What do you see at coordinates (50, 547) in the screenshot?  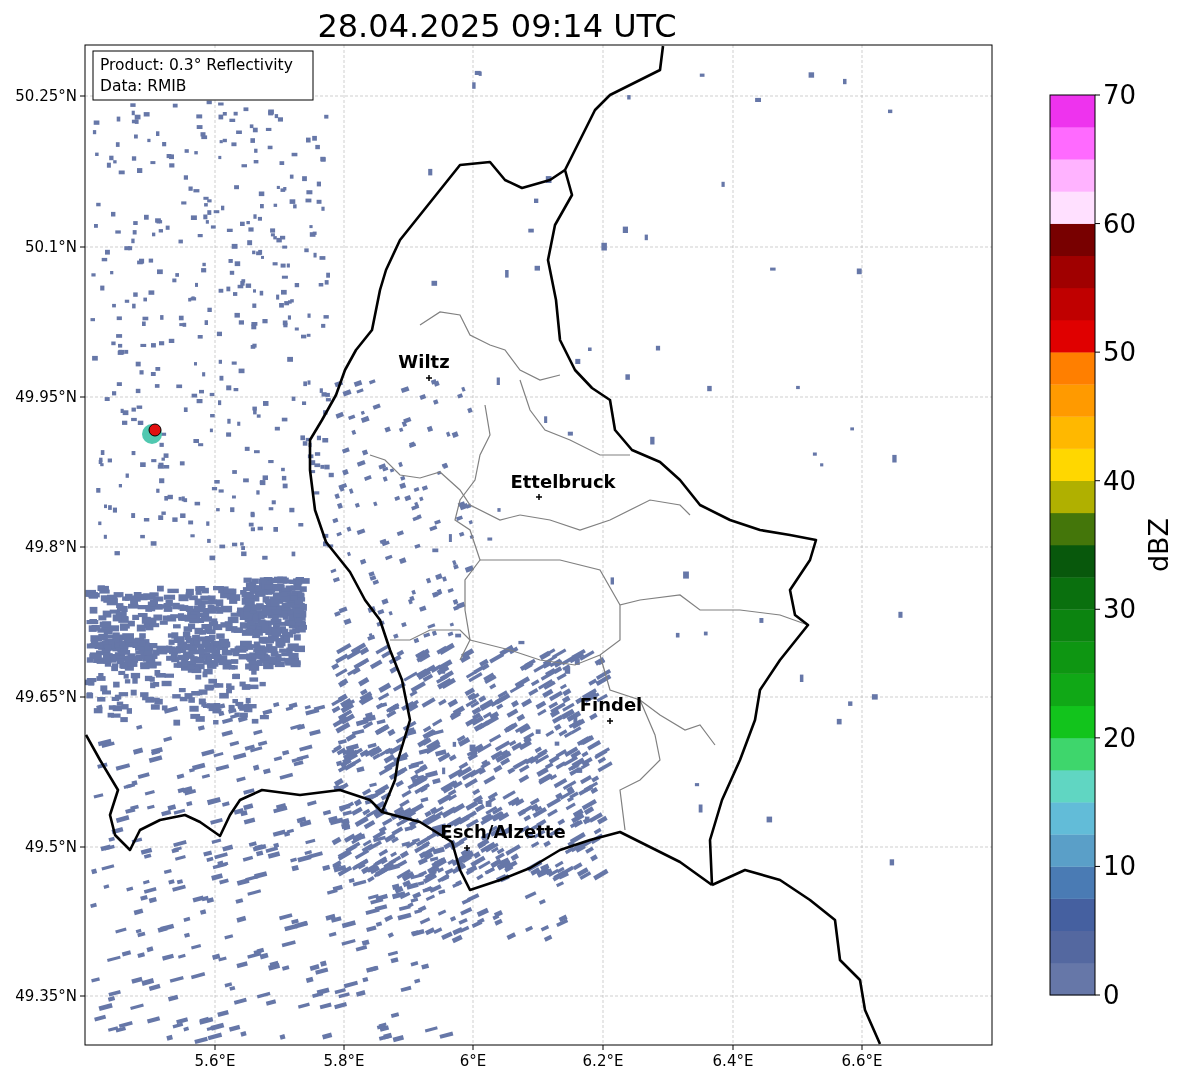 I see `axis-tick-label: 49.8°N` at bounding box center [50, 547].